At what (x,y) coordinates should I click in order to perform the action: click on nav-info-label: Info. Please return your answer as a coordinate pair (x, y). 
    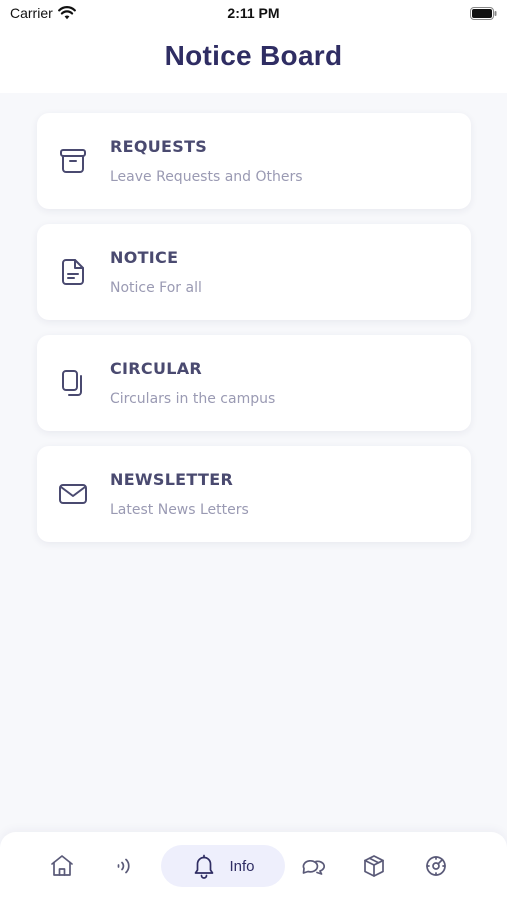
    Looking at the image, I should click on (242, 866).